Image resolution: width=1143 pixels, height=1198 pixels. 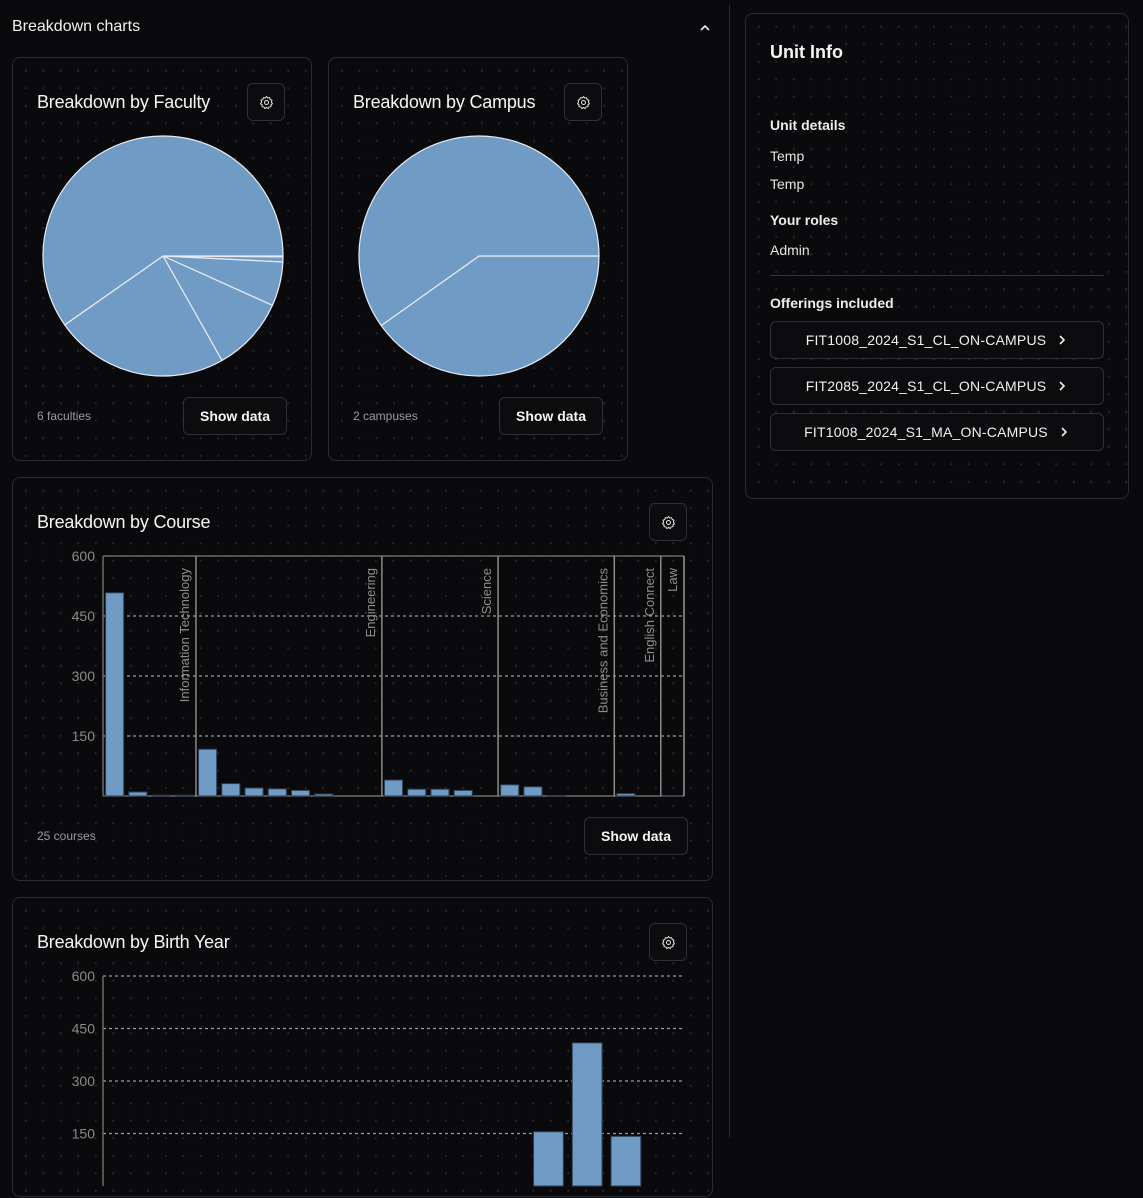 What do you see at coordinates (804, 220) in the screenshot?
I see `roles-heading: Your roles` at bounding box center [804, 220].